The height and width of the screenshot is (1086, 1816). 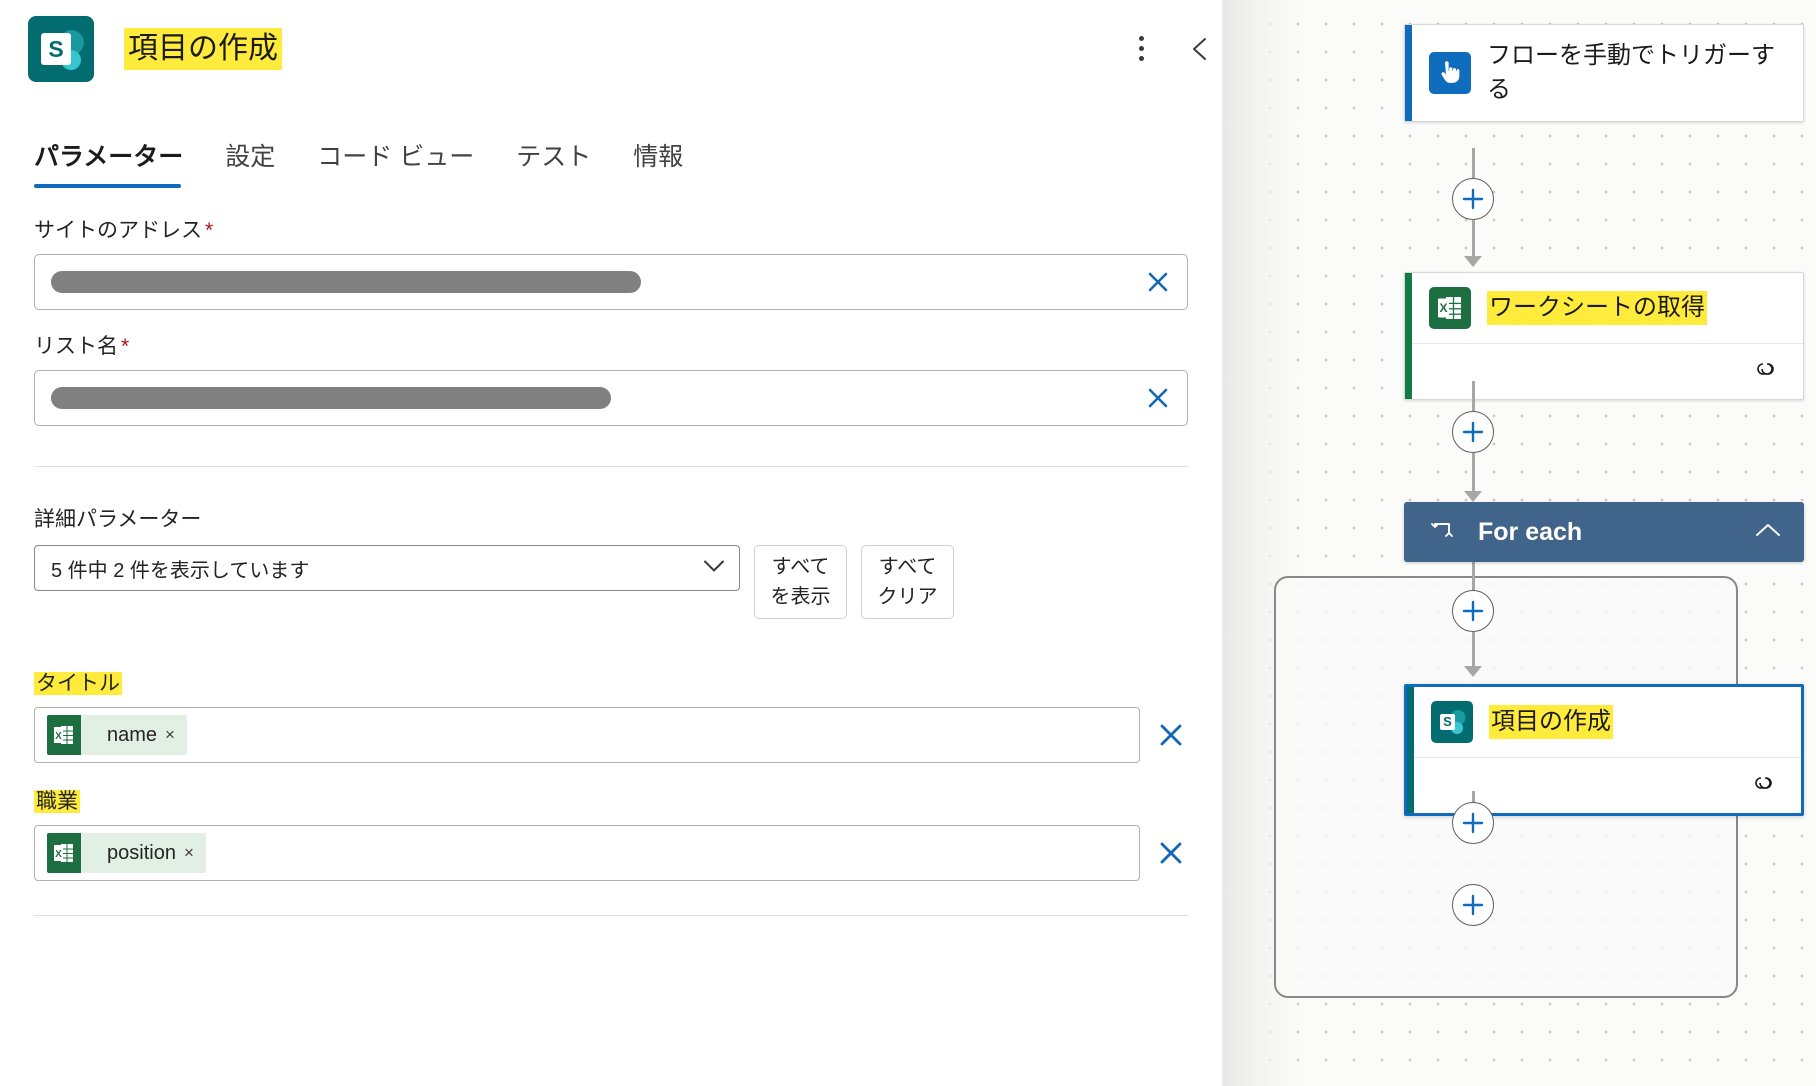 I want to click on field-label-title: タイトル, so click(x=78, y=684).